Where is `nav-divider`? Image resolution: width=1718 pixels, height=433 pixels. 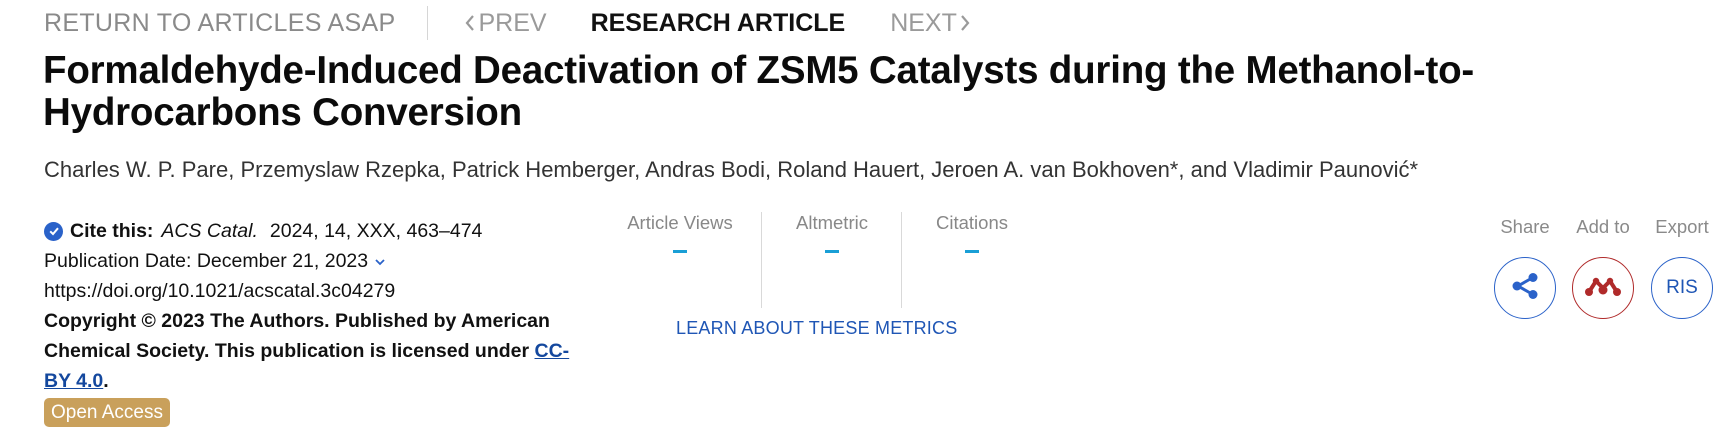 nav-divider is located at coordinates (428, 23).